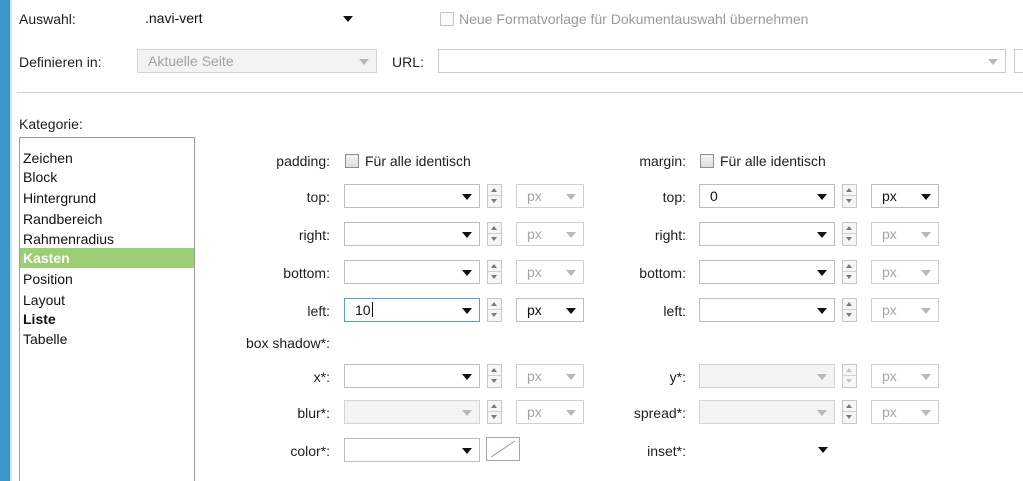 The height and width of the screenshot is (481, 1023). I want to click on padding-bottom-unit-select: px, so click(550, 272).